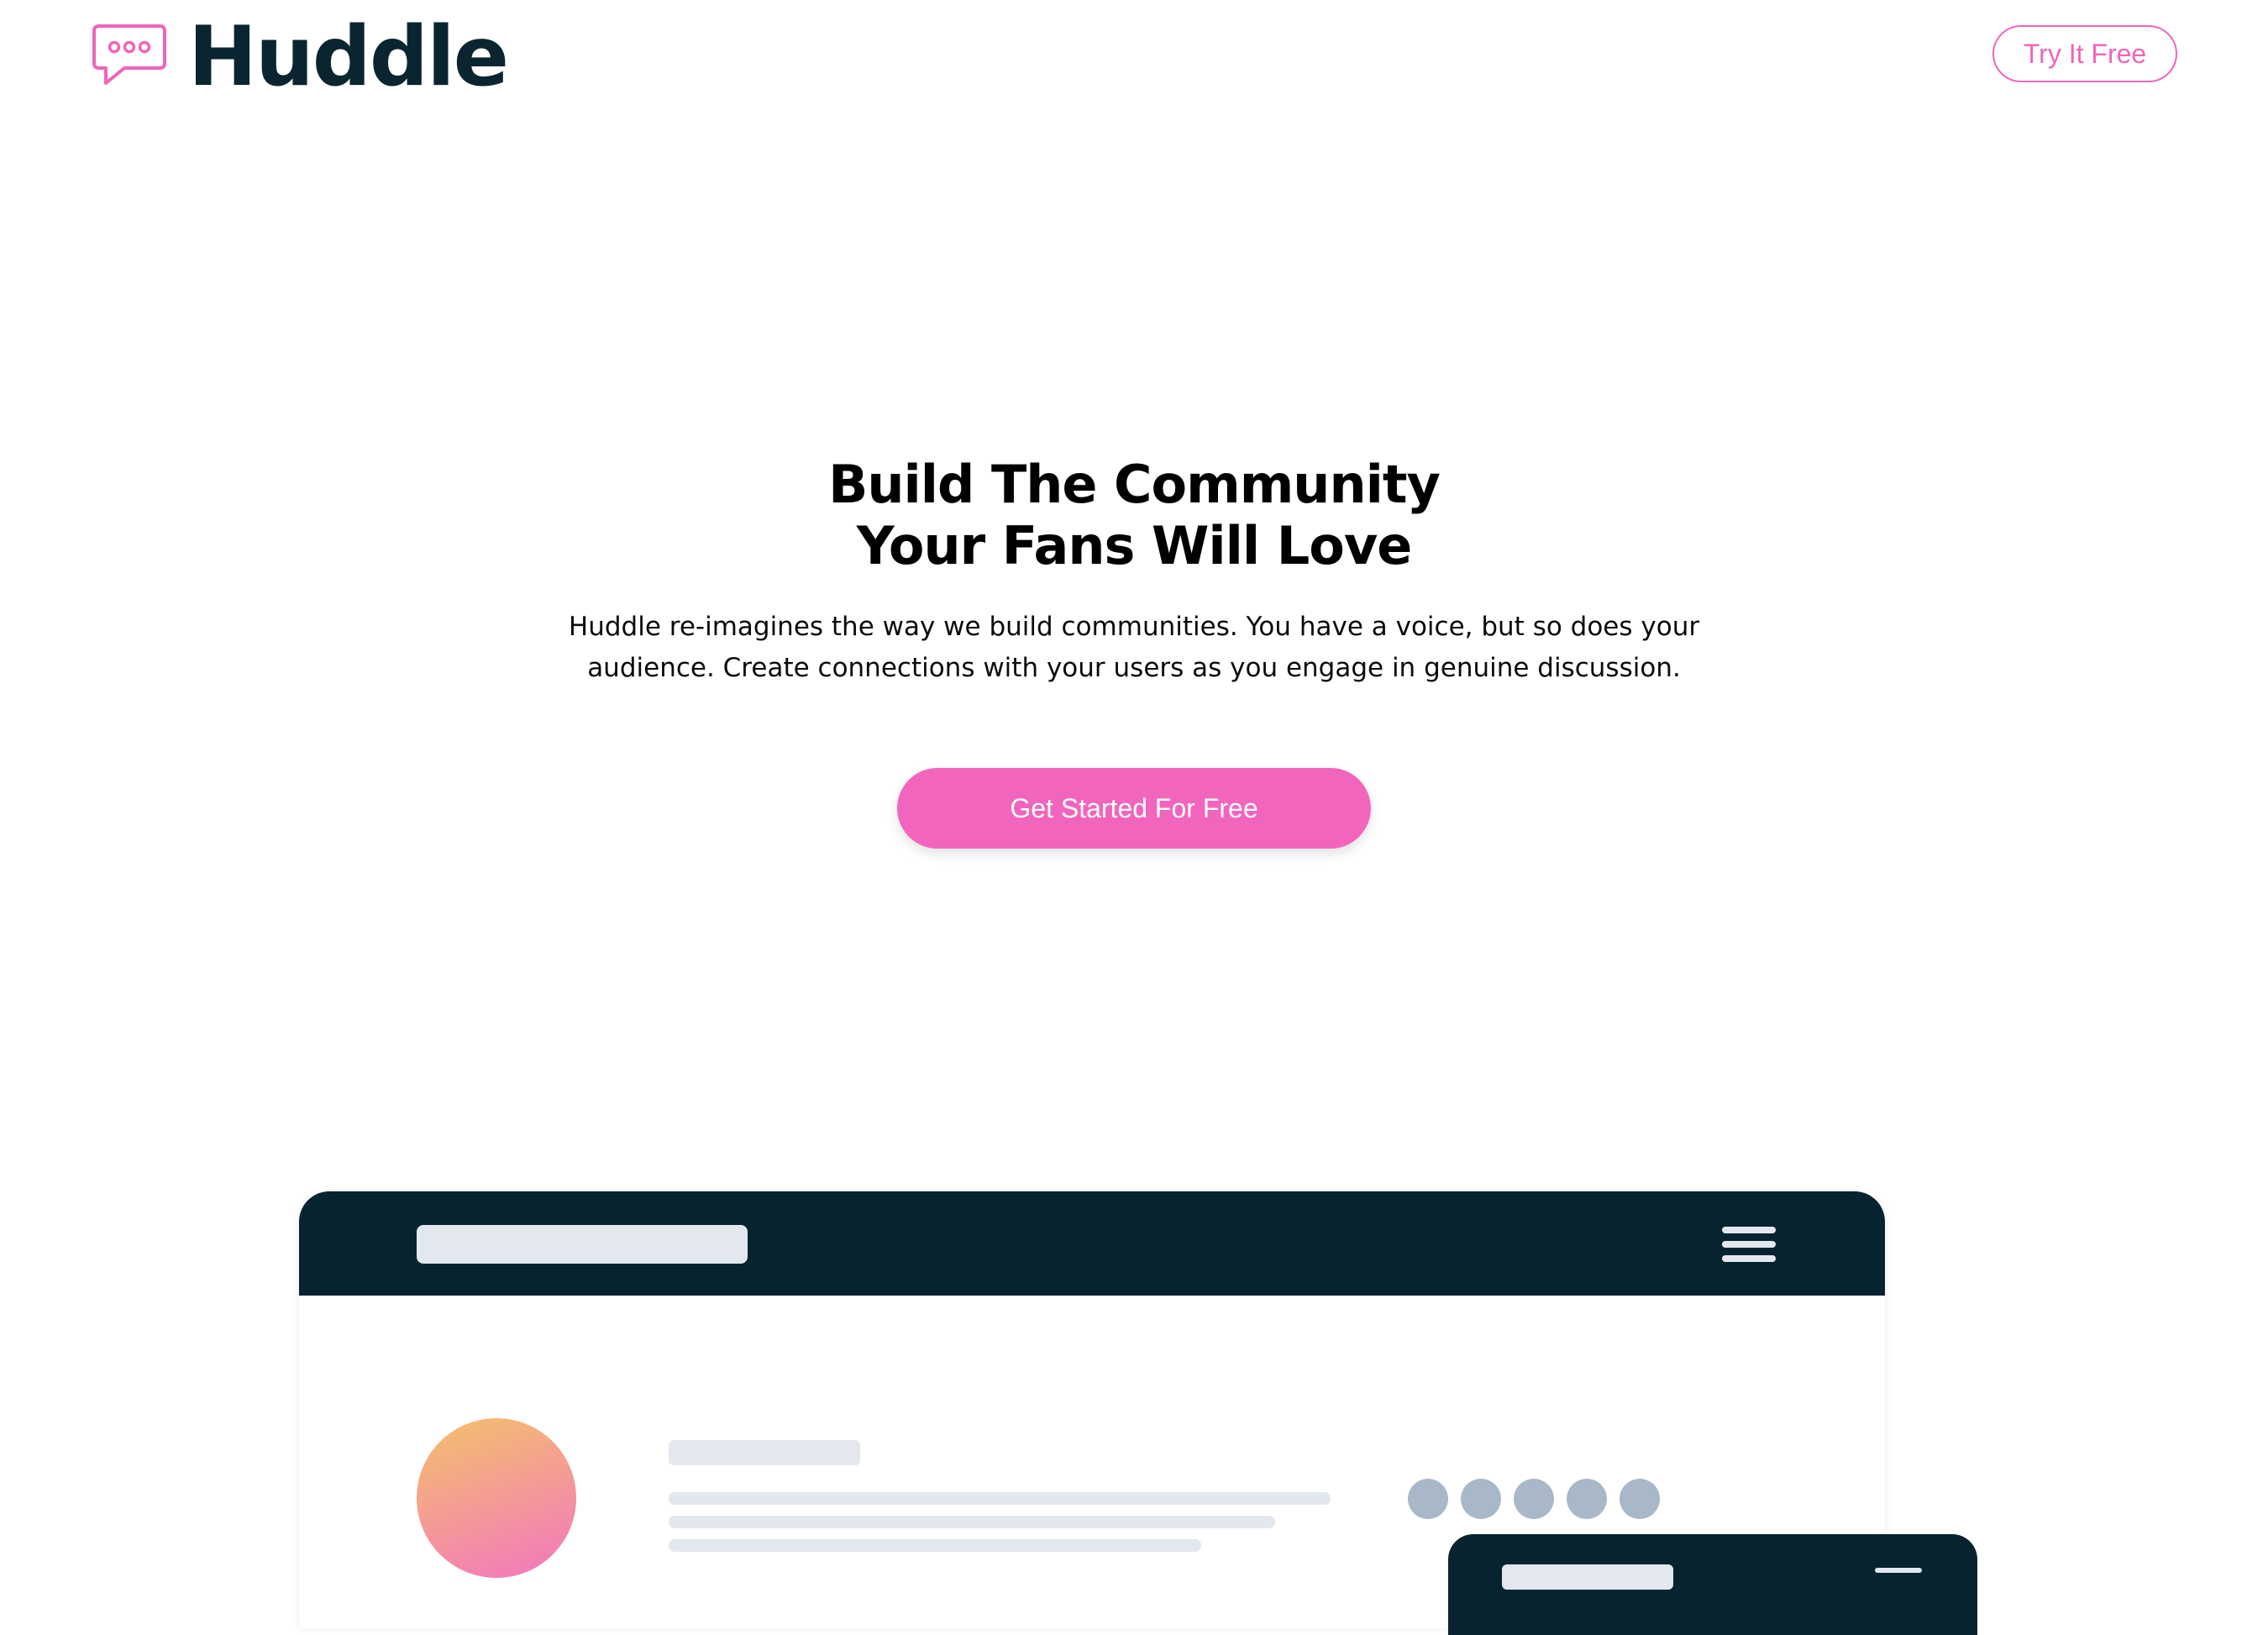  What do you see at coordinates (1712, 1584) in the screenshot?
I see `mobile-mockup-illustration` at bounding box center [1712, 1584].